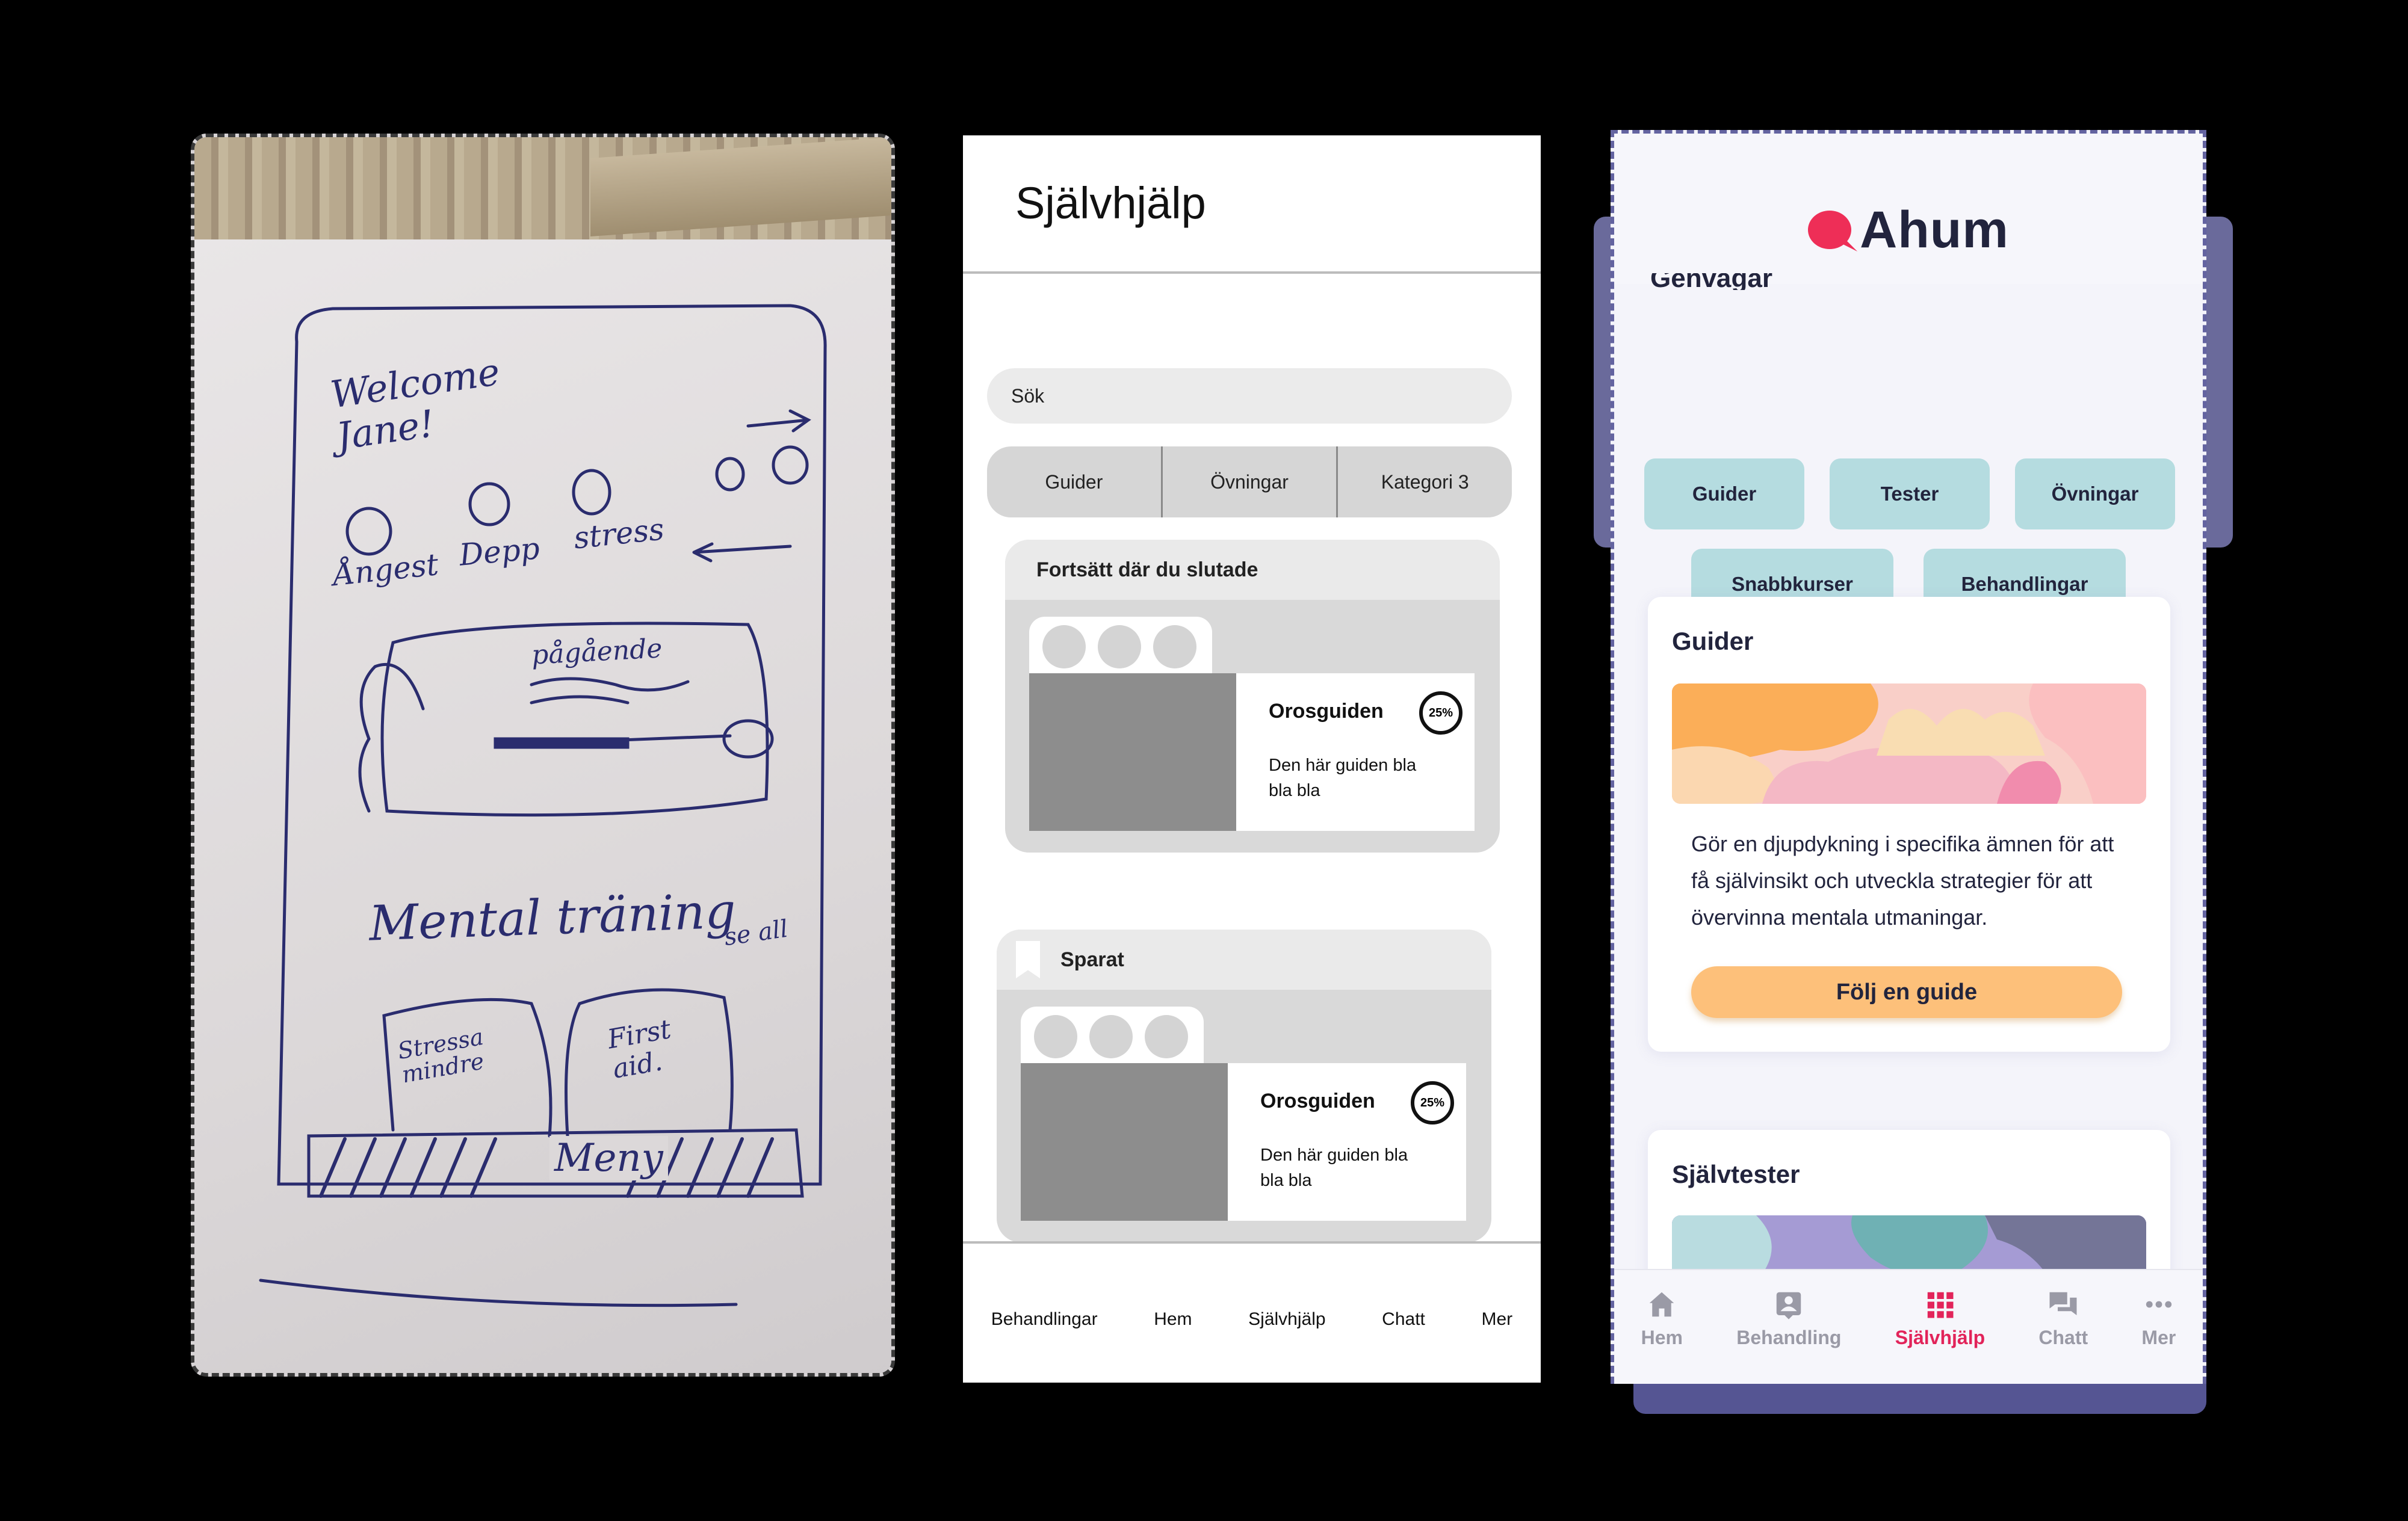 This screenshot has width=2408, height=1521. What do you see at coordinates (1403, 1319) in the screenshot?
I see `nav-chatt: Chatt` at bounding box center [1403, 1319].